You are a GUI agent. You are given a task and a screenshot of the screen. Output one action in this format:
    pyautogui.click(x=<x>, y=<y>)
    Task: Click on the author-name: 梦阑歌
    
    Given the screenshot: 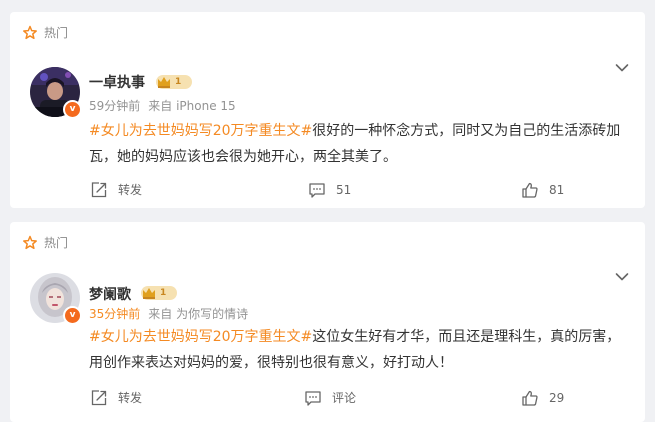 What is the action you would take?
    pyautogui.click(x=110, y=295)
    